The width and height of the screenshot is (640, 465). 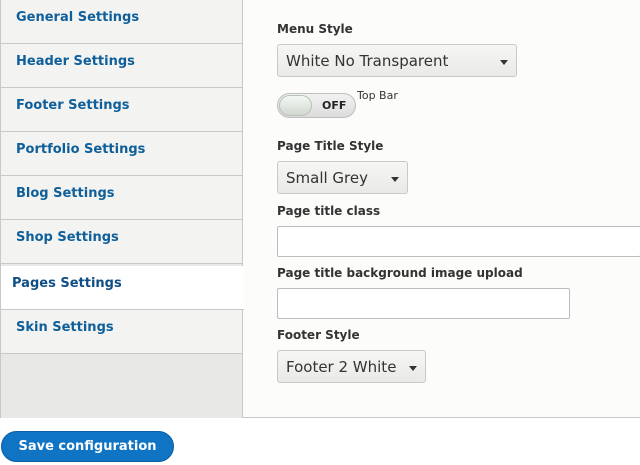 I want to click on sidebar-item-label: Blog Settings, so click(x=65, y=193).